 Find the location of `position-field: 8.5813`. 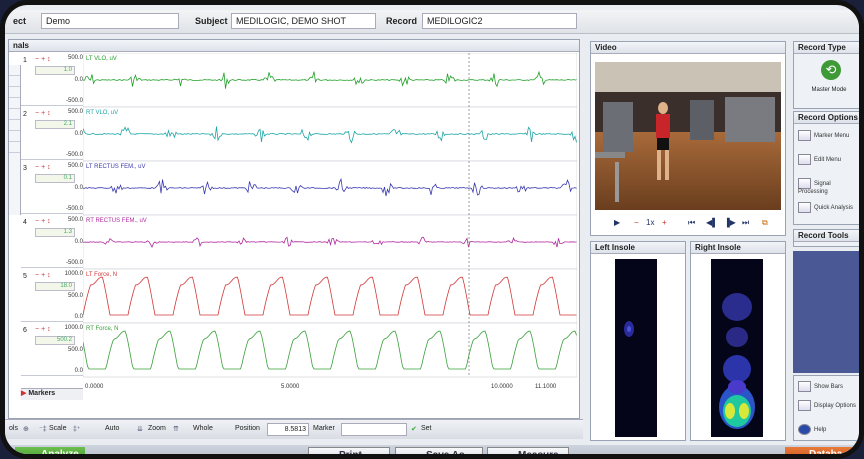

position-field: 8.5813 is located at coordinates (288, 429).